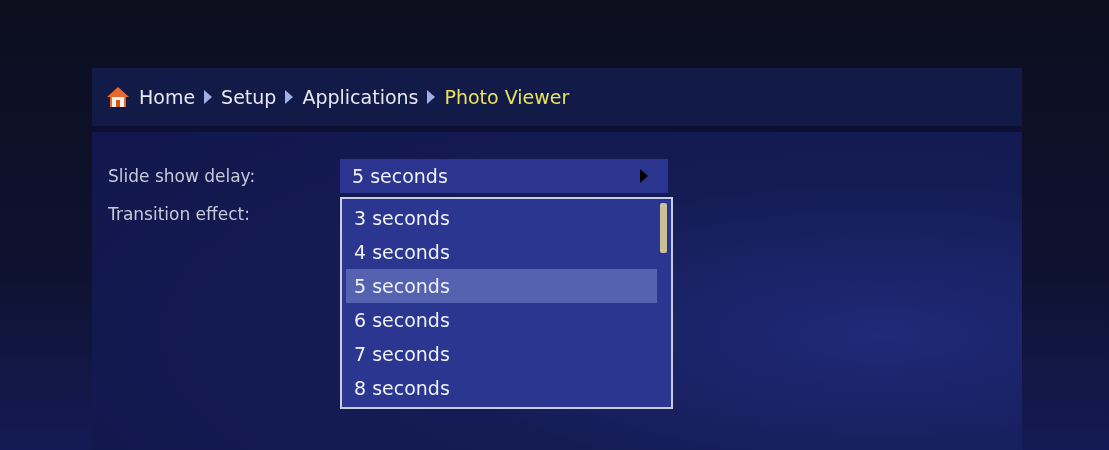 This screenshot has height=450, width=1109. What do you see at coordinates (118, 97) in the screenshot?
I see `home-icon` at bounding box center [118, 97].